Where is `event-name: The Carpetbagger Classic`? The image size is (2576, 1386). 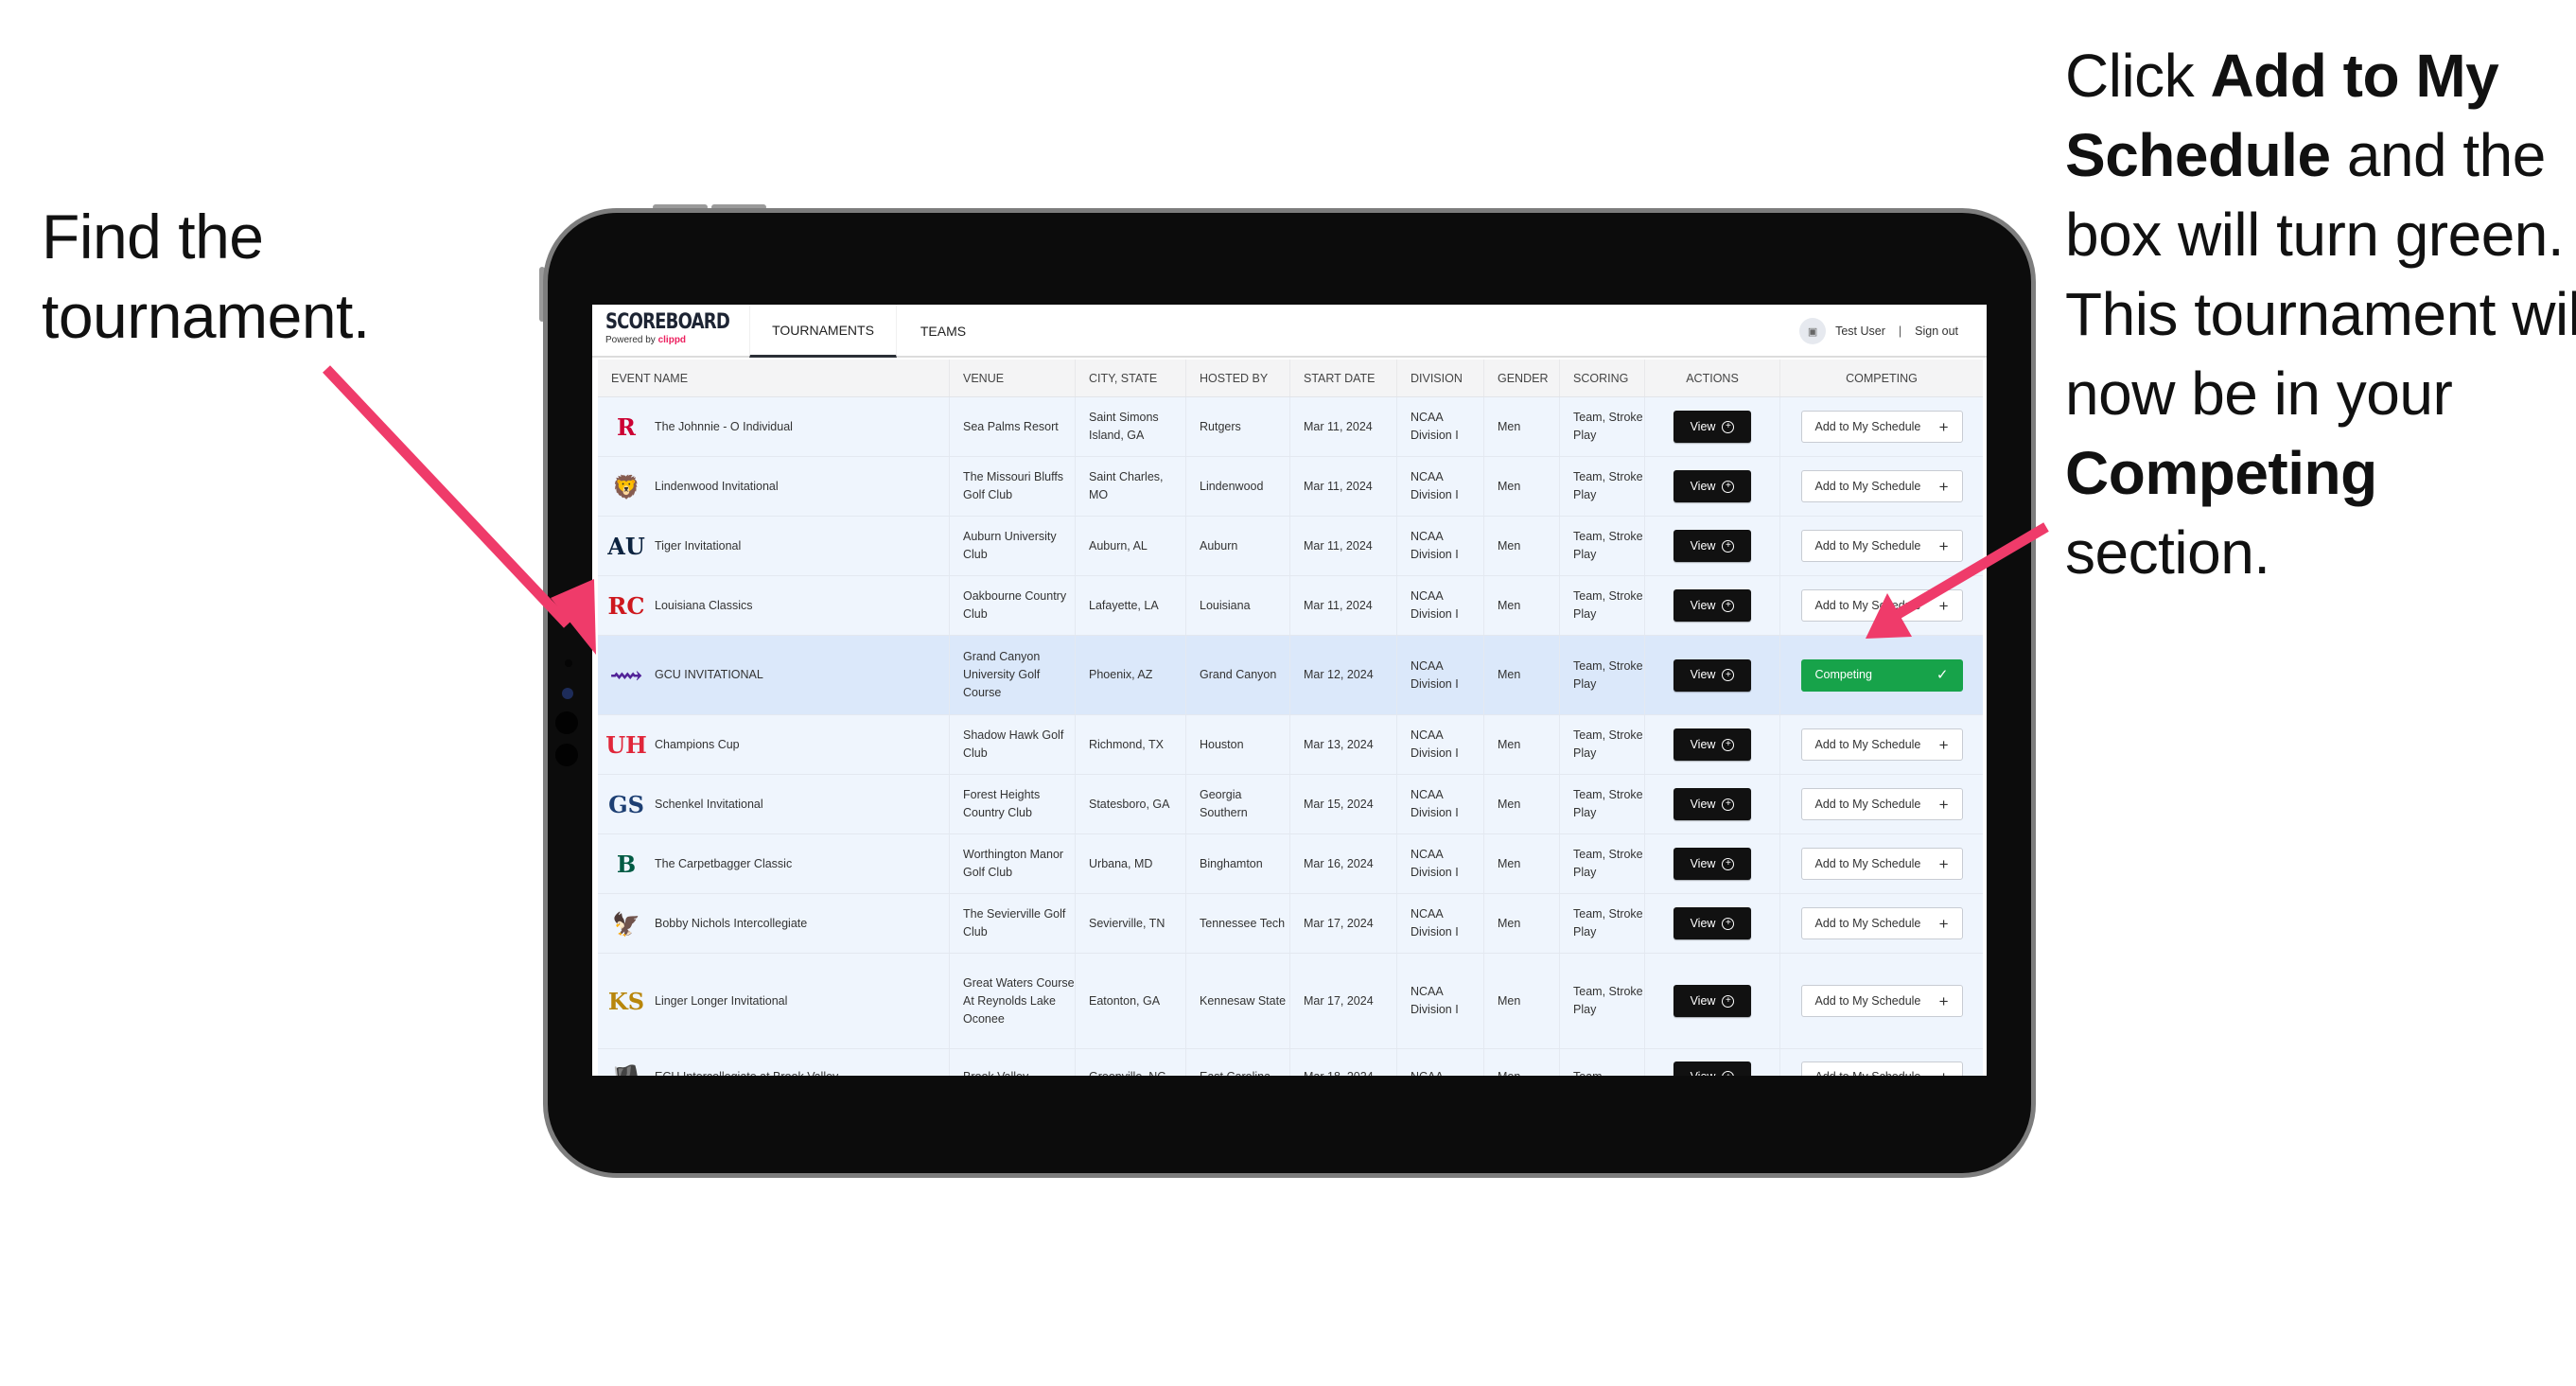
event-name: The Carpetbagger Classic is located at coordinates (724, 864).